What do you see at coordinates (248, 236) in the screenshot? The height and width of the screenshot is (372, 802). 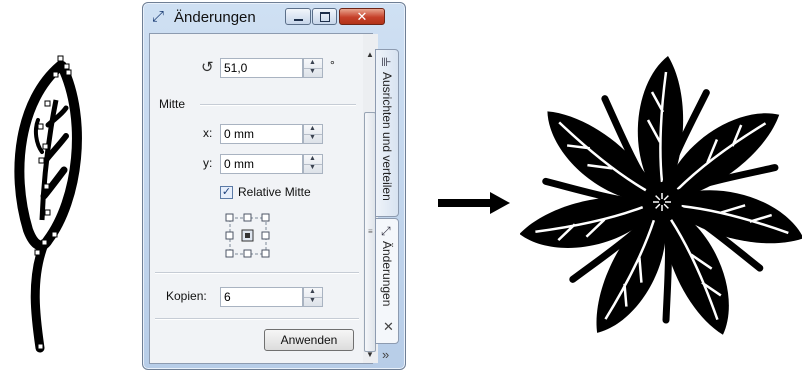 I see `anchor-position-grid` at bounding box center [248, 236].